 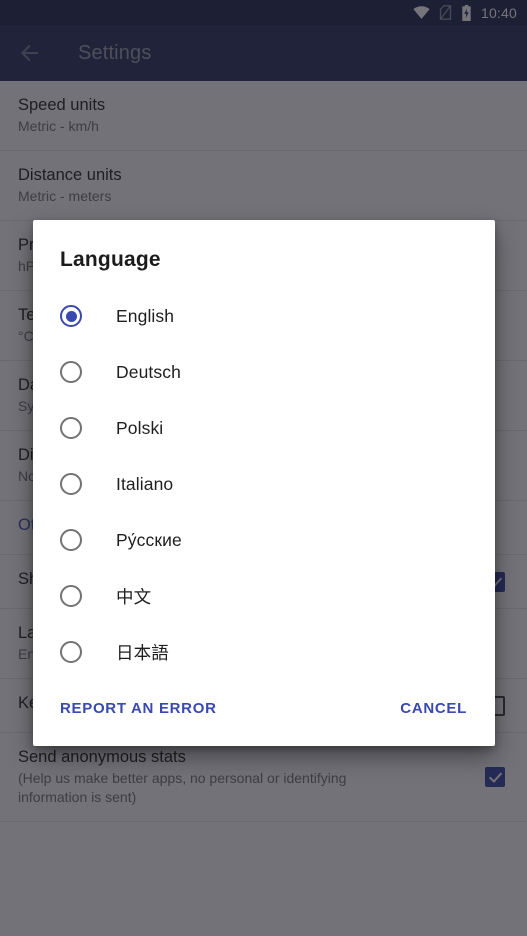 I want to click on language-option-row: English, so click(x=264, y=316).